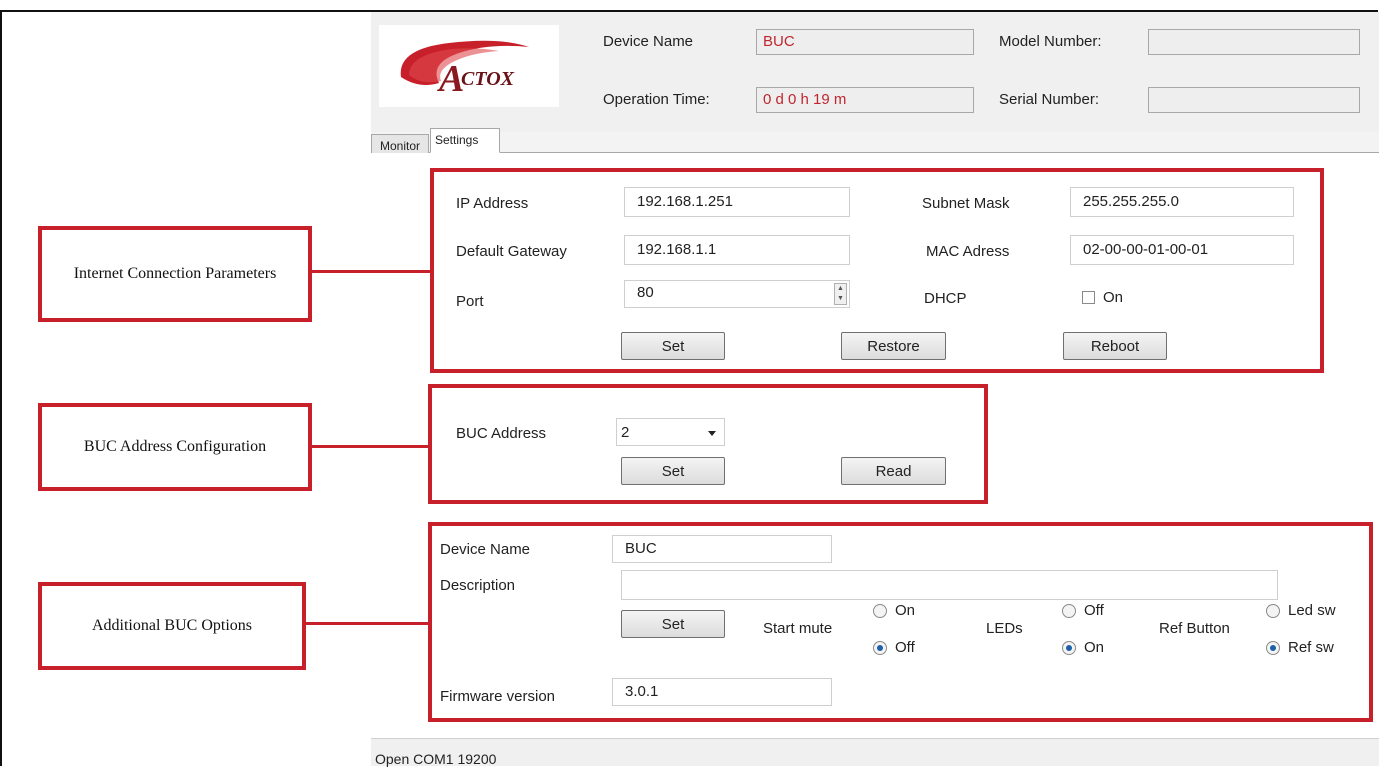 The height and width of the screenshot is (767, 1379). What do you see at coordinates (840, 294) in the screenshot?
I see `port-spin-icon: ▲ ▼` at bounding box center [840, 294].